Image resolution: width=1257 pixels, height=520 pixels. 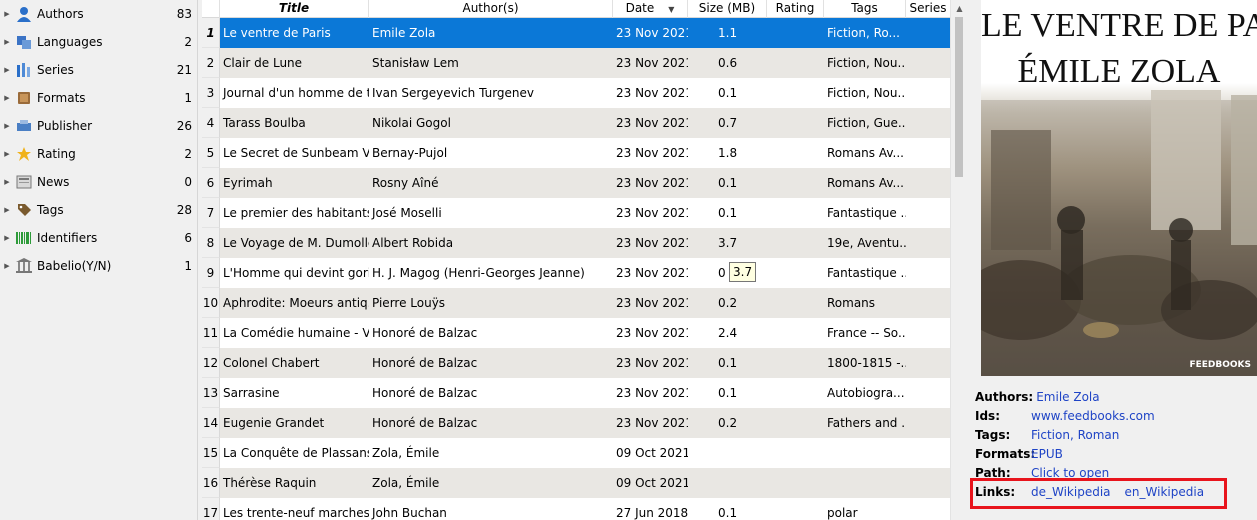 I want to click on cell-date: 09 Oct 2021, so click(x=650, y=453).